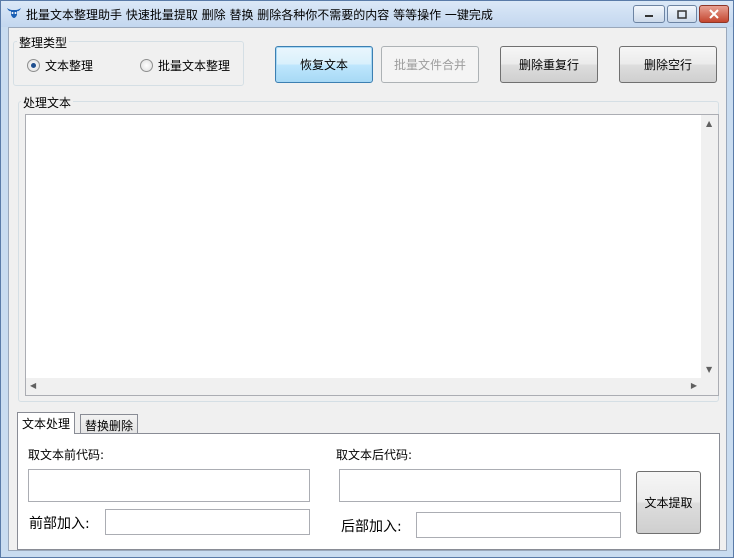 The height and width of the screenshot is (558, 734). Describe the element at coordinates (363, 386) in the screenshot. I see `horizontal-scrollbar: ◀ ▶` at that location.